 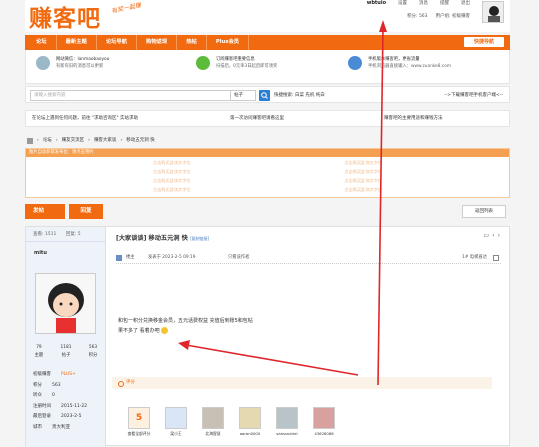 I want to click on credit-label: 积分, so click(x=37, y=385).